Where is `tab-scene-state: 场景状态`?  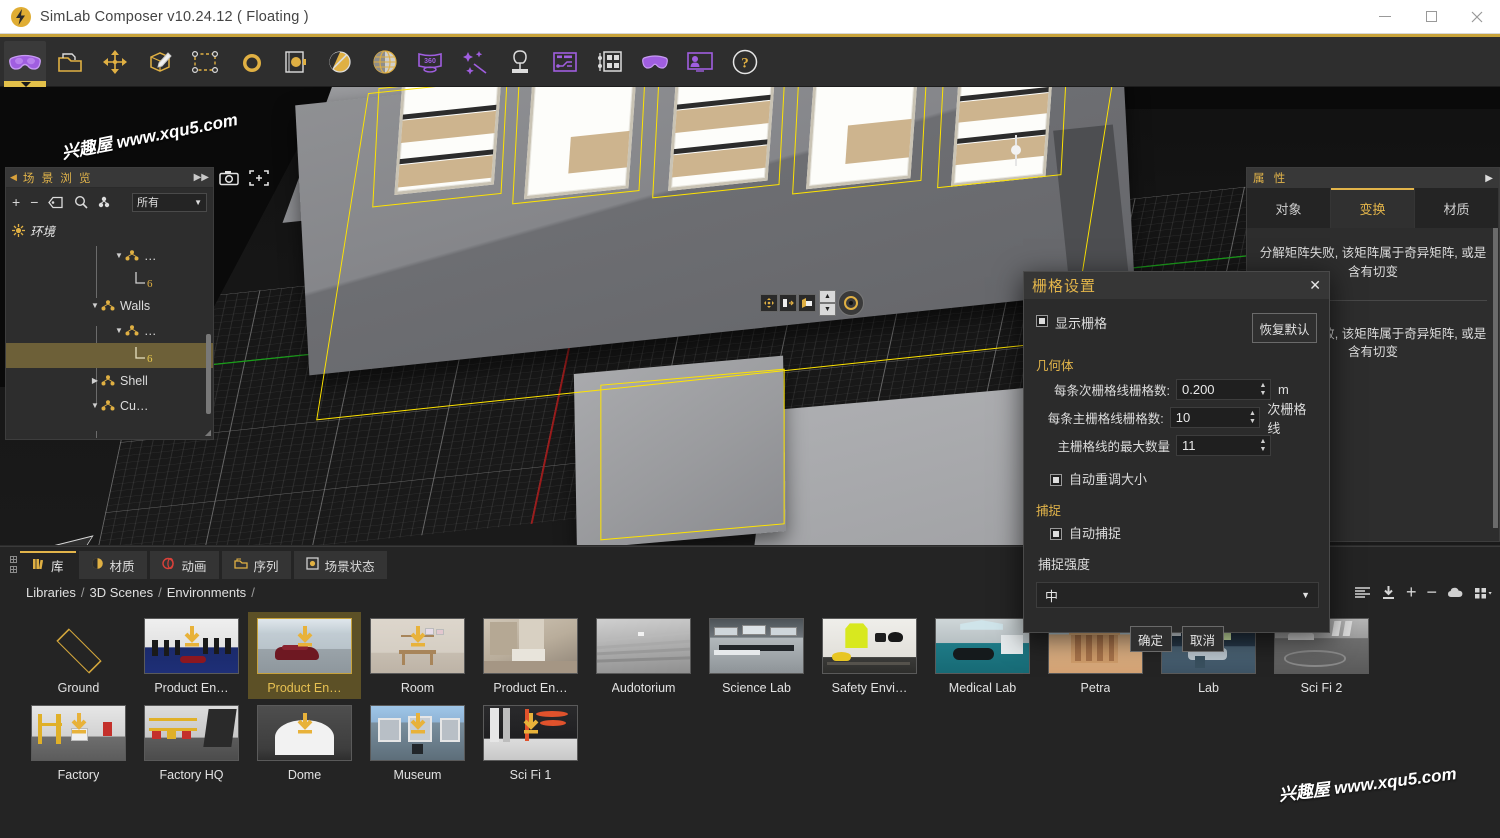 tab-scene-state: 场景状态 is located at coordinates (340, 565).